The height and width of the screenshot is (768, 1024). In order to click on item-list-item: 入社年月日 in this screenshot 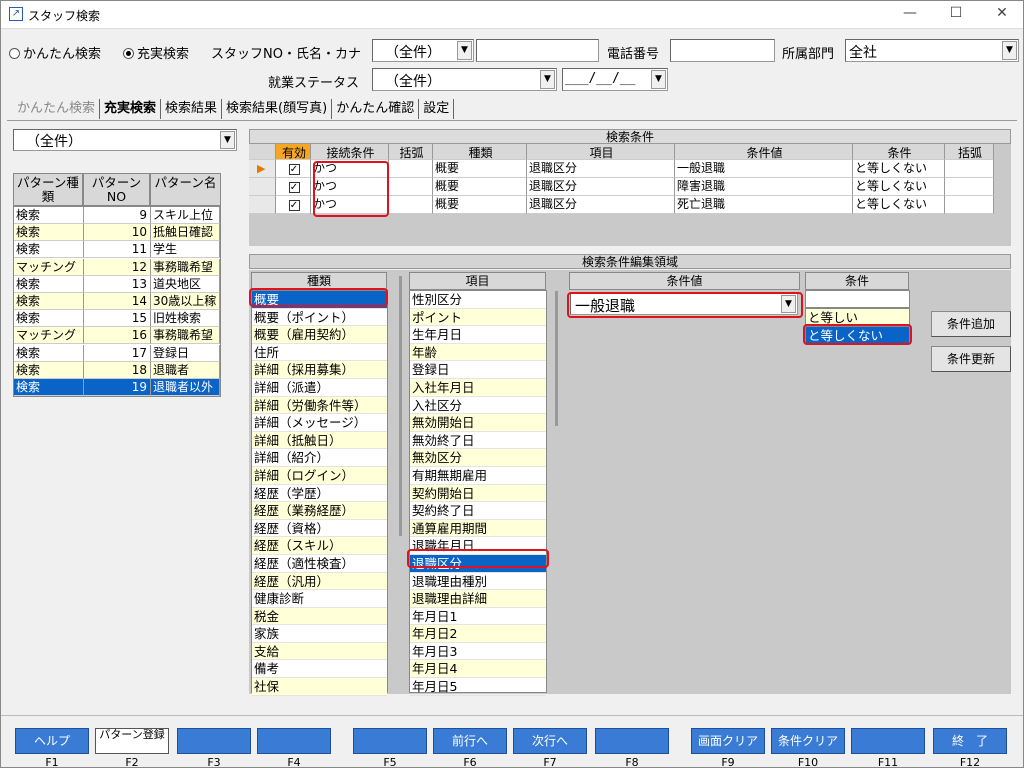, I will do `click(478, 387)`.